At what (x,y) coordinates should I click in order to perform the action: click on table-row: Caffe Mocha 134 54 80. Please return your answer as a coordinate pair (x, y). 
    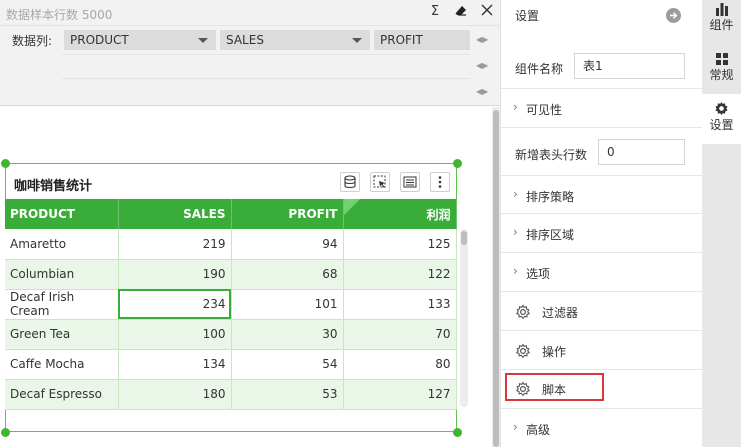
    Looking at the image, I should click on (231, 364).